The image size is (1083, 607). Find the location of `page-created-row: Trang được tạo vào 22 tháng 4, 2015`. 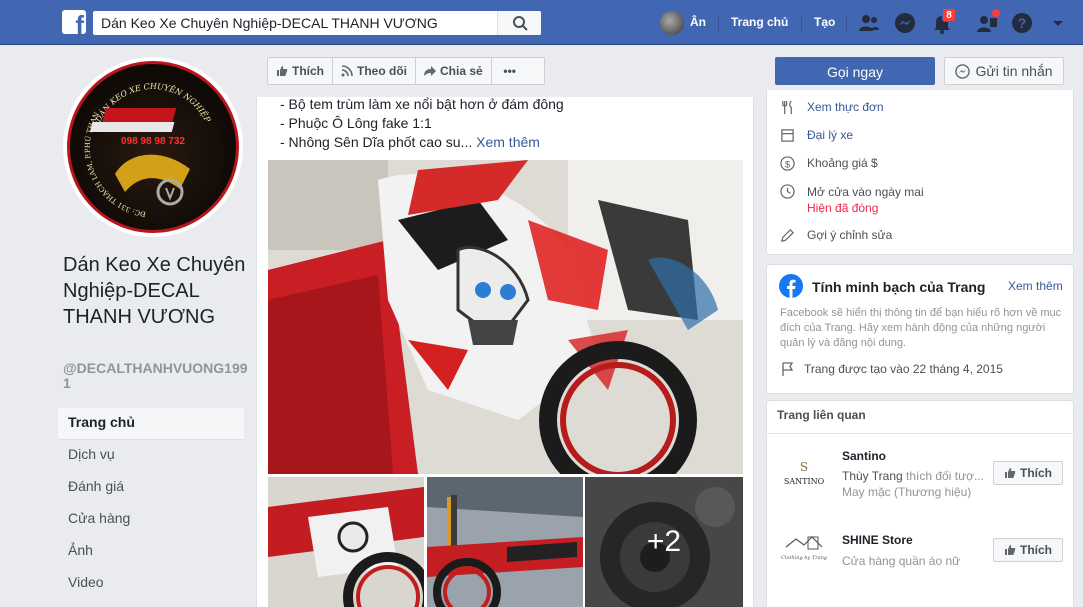

page-created-row: Trang được tạo vào 22 tháng 4, 2015 is located at coordinates (891, 369).